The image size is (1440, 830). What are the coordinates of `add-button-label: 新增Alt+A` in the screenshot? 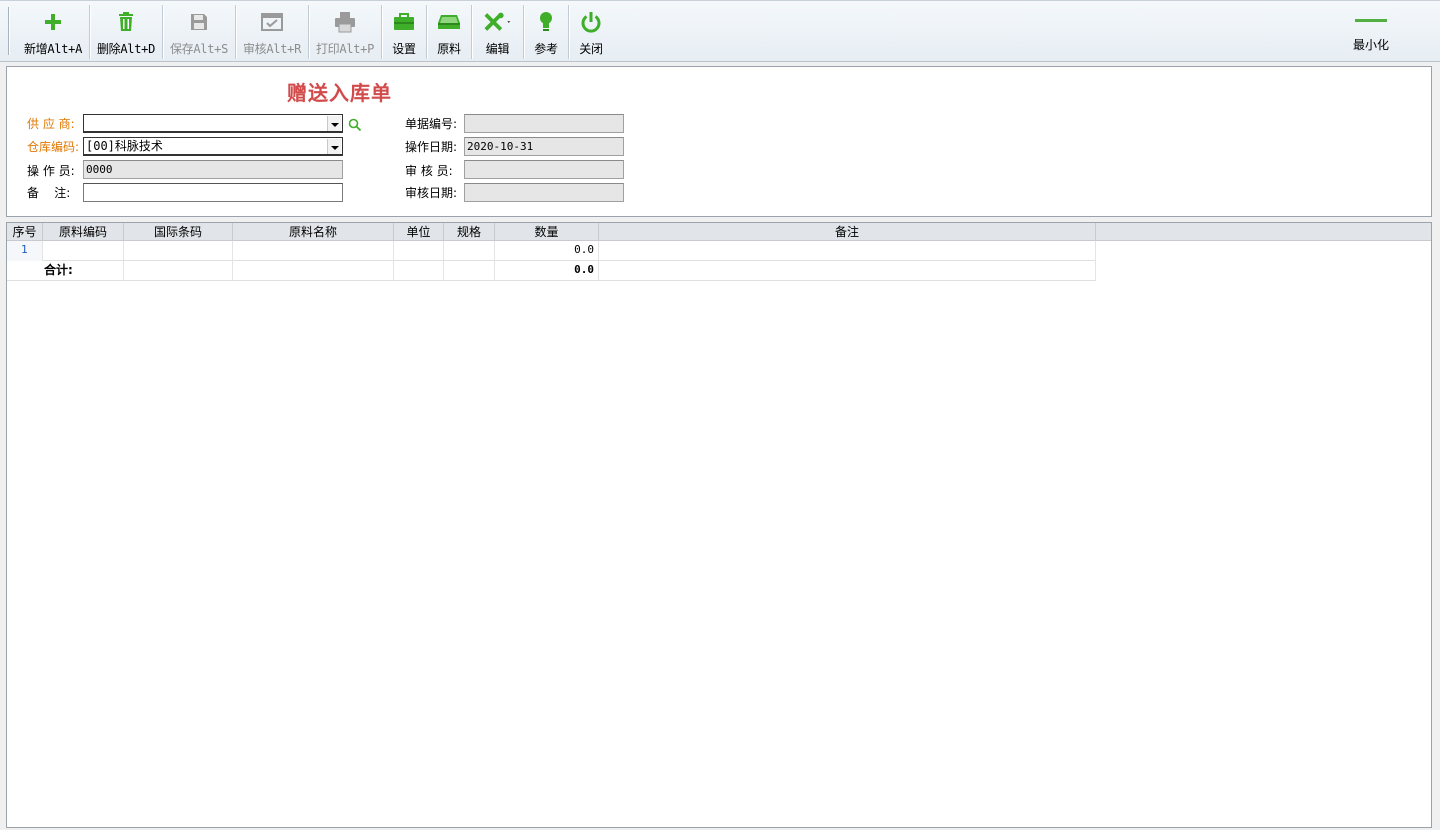 It's located at (53, 49).